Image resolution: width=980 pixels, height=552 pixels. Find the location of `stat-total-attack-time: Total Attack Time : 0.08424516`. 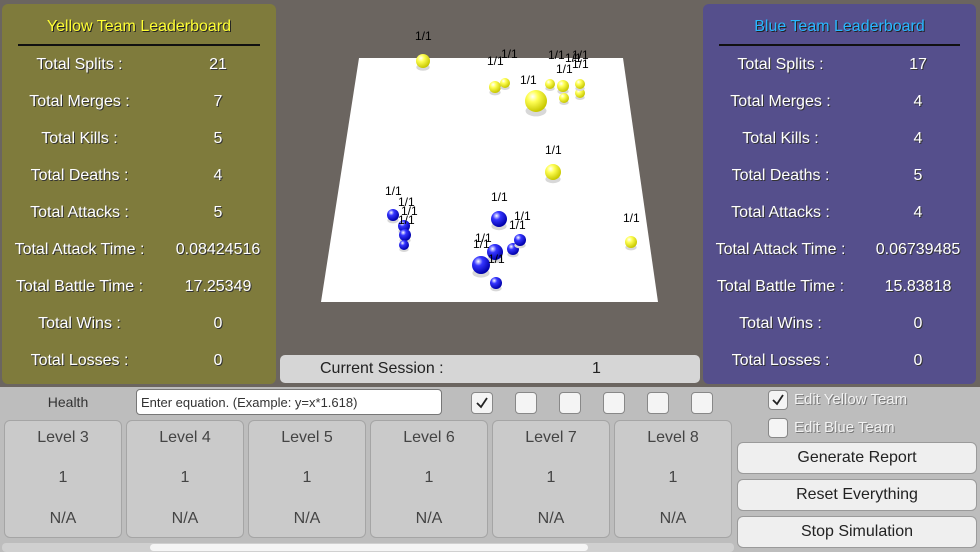

stat-total-attack-time: Total Attack Time : 0.08424516 is located at coordinates (139, 253).